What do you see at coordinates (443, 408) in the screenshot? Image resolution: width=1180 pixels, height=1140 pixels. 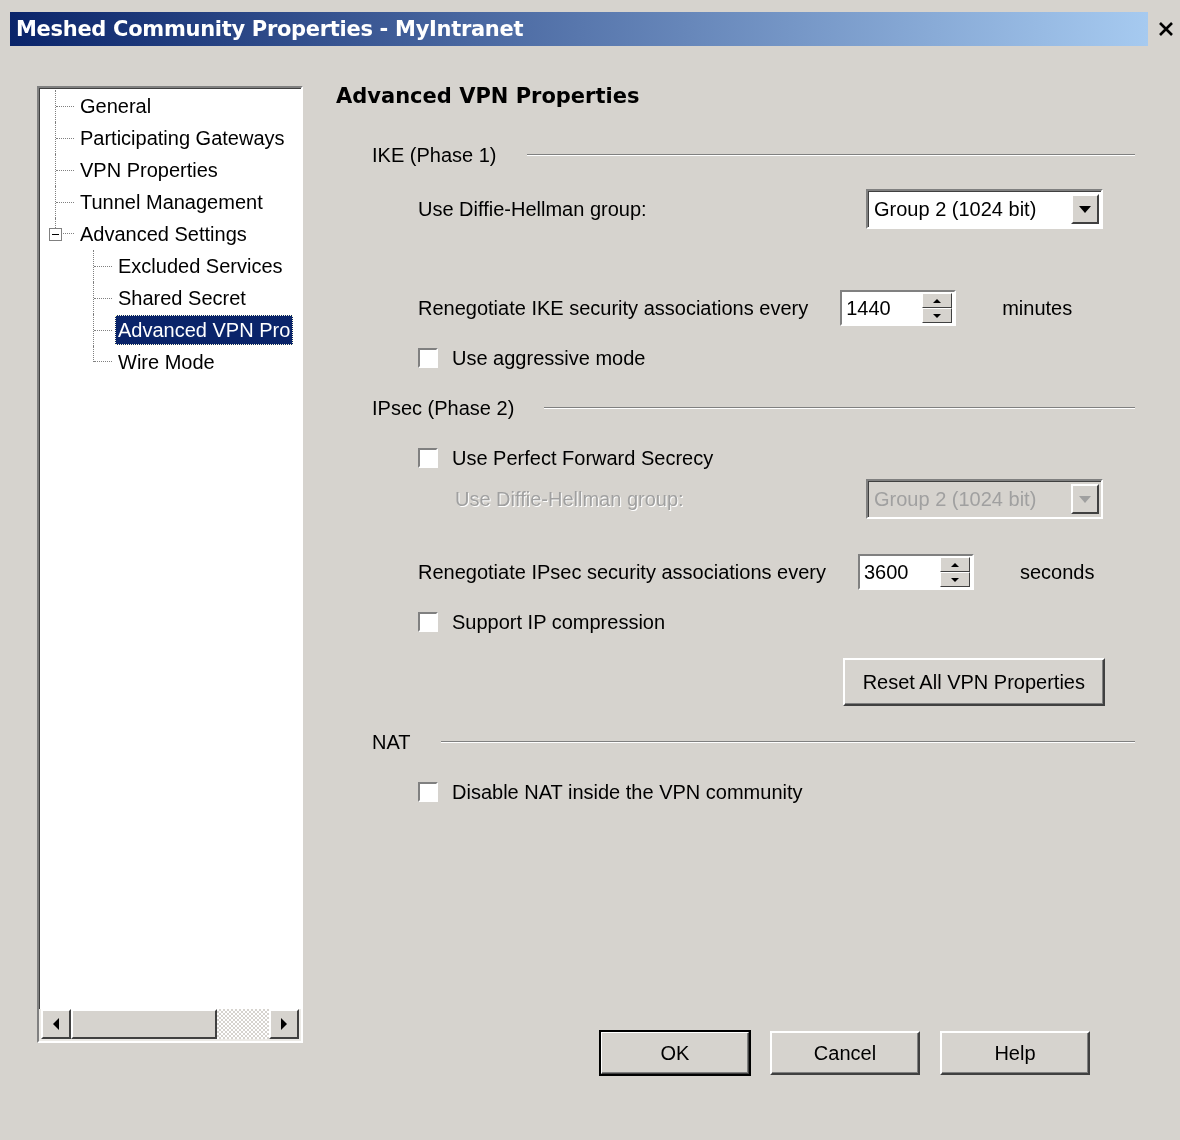 I see `section-title: IPsec (Phase 2)` at bounding box center [443, 408].